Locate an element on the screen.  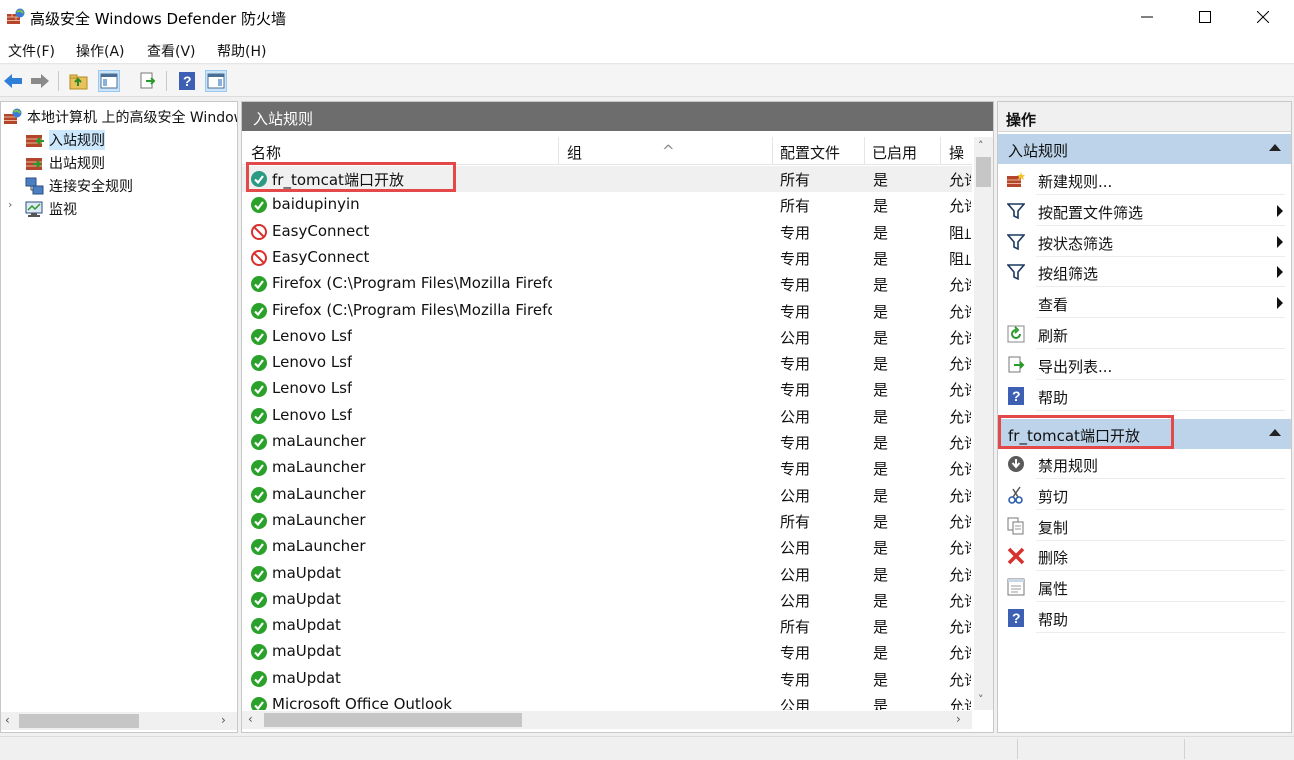
column-header-profile: 配置文件 is located at coordinates (810, 152).